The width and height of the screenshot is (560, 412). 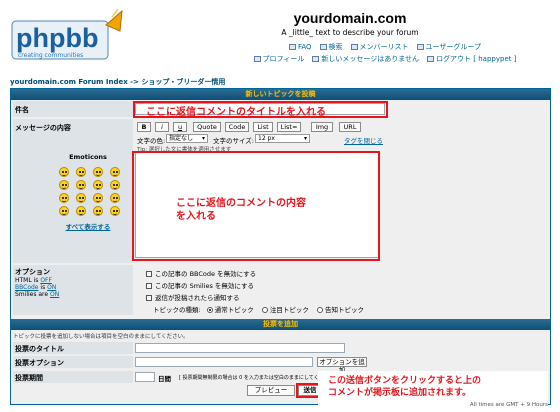 What do you see at coordinates (73, 109) in the screenshot?
I see `subject-label: 件名` at bounding box center [73, 109].